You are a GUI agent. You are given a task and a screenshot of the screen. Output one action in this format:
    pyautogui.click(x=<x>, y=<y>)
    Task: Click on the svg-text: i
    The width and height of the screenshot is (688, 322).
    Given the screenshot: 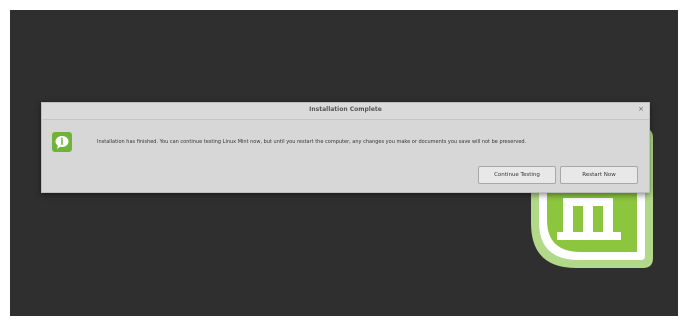 What is the action you would take?
    pyautogui.click(x=62, y=143)
    